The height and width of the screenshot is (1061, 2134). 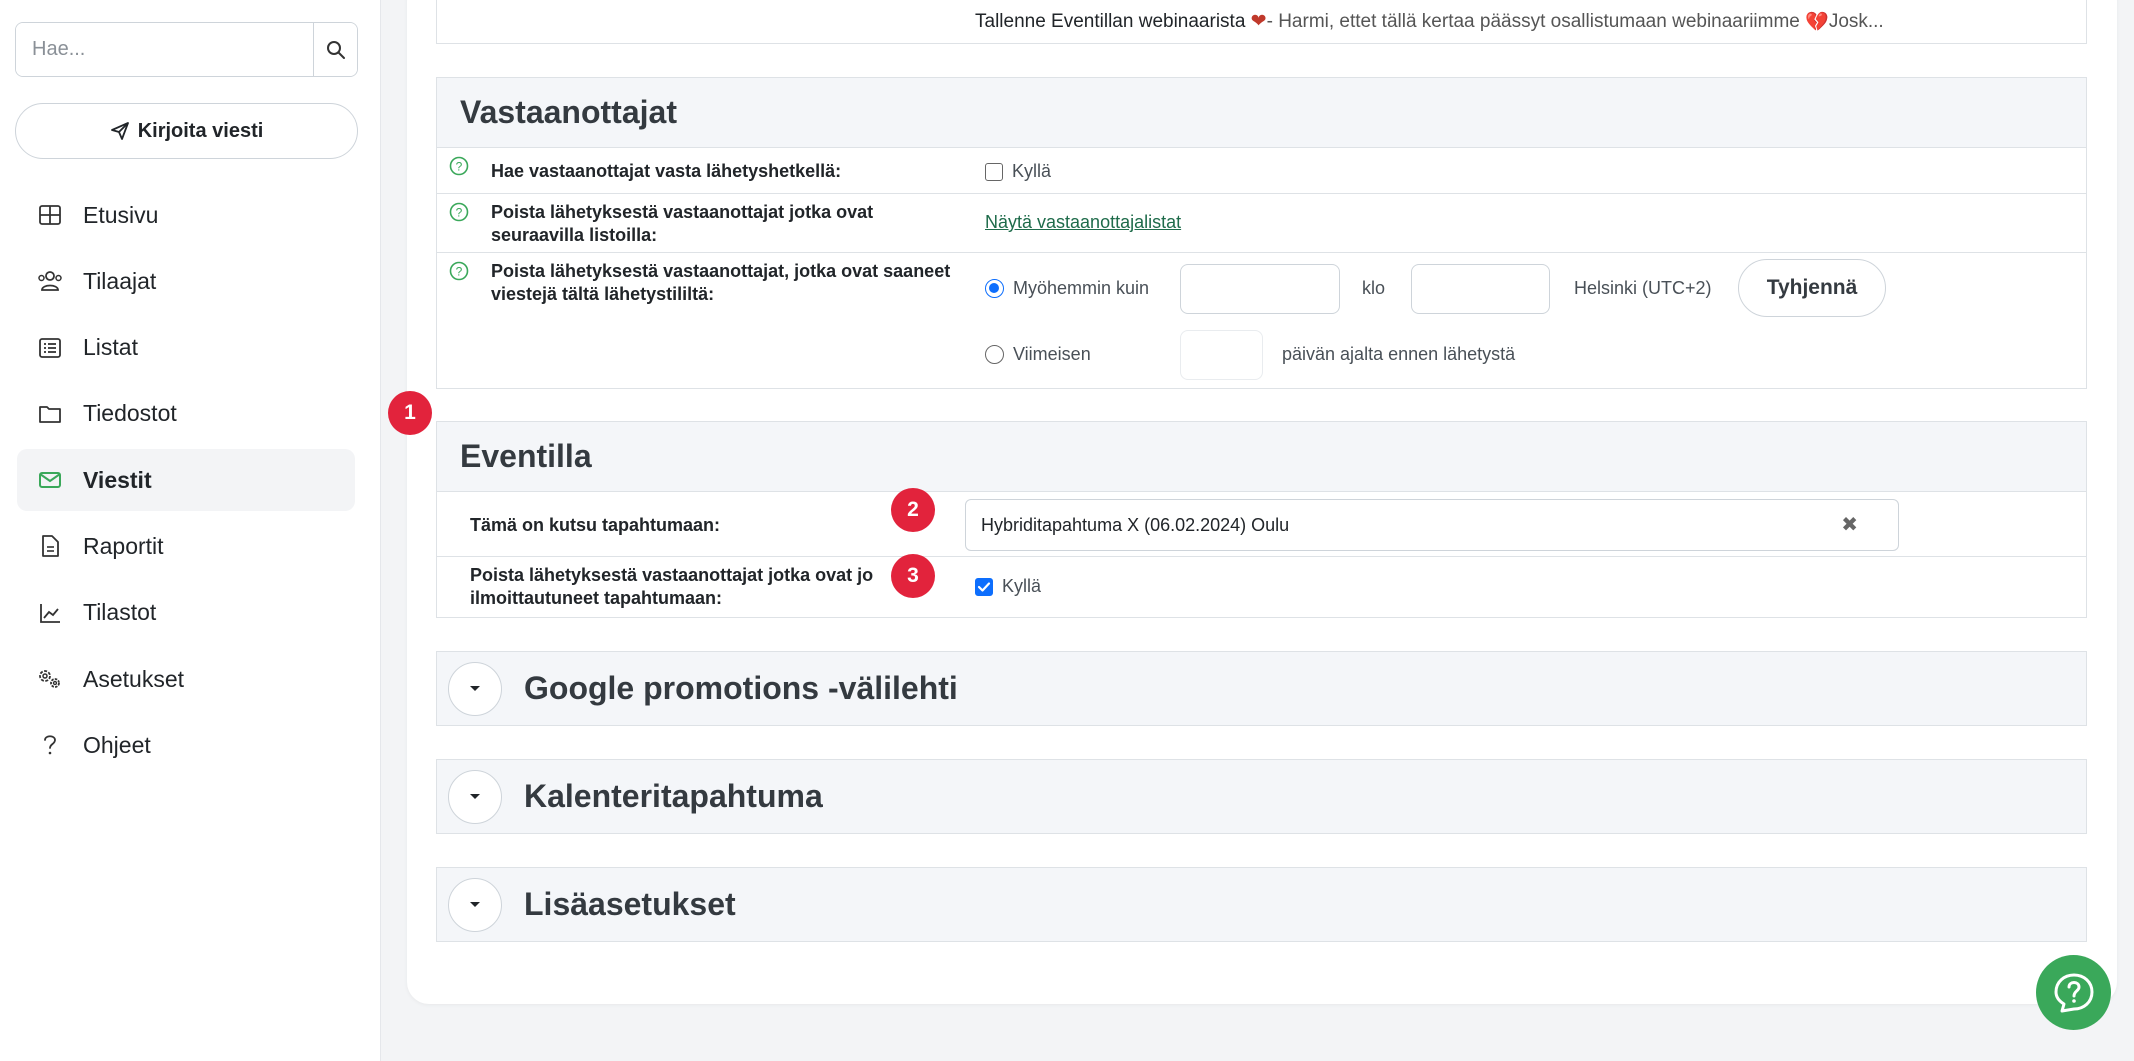 I want to click on sidebar-item-label: Etusivu, so click(x=121, y=214).